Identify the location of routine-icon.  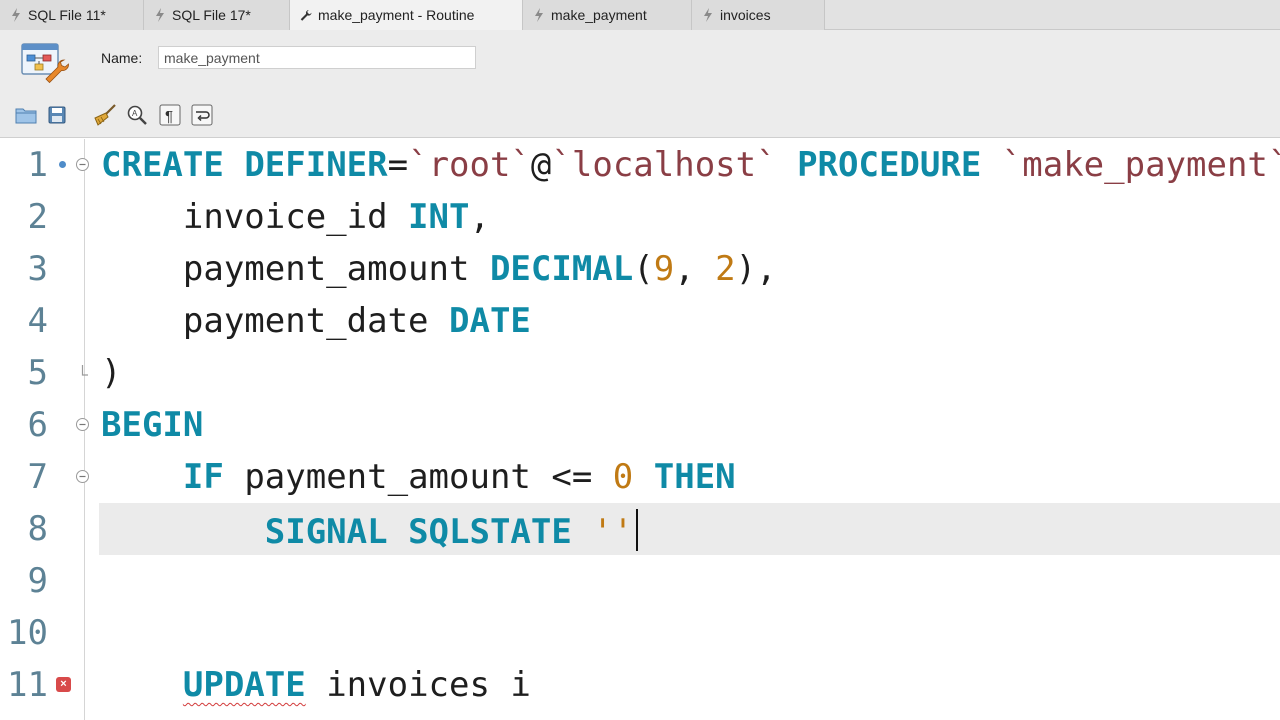
(46, 66).